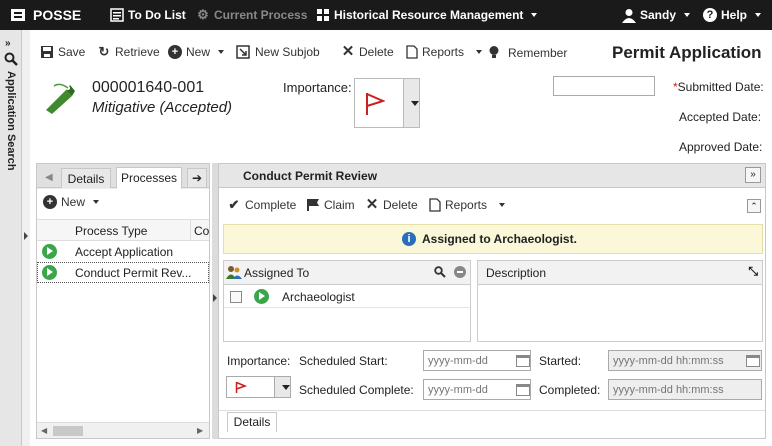  I want to click on importance-dropdown-toggle, so click(411, 103).